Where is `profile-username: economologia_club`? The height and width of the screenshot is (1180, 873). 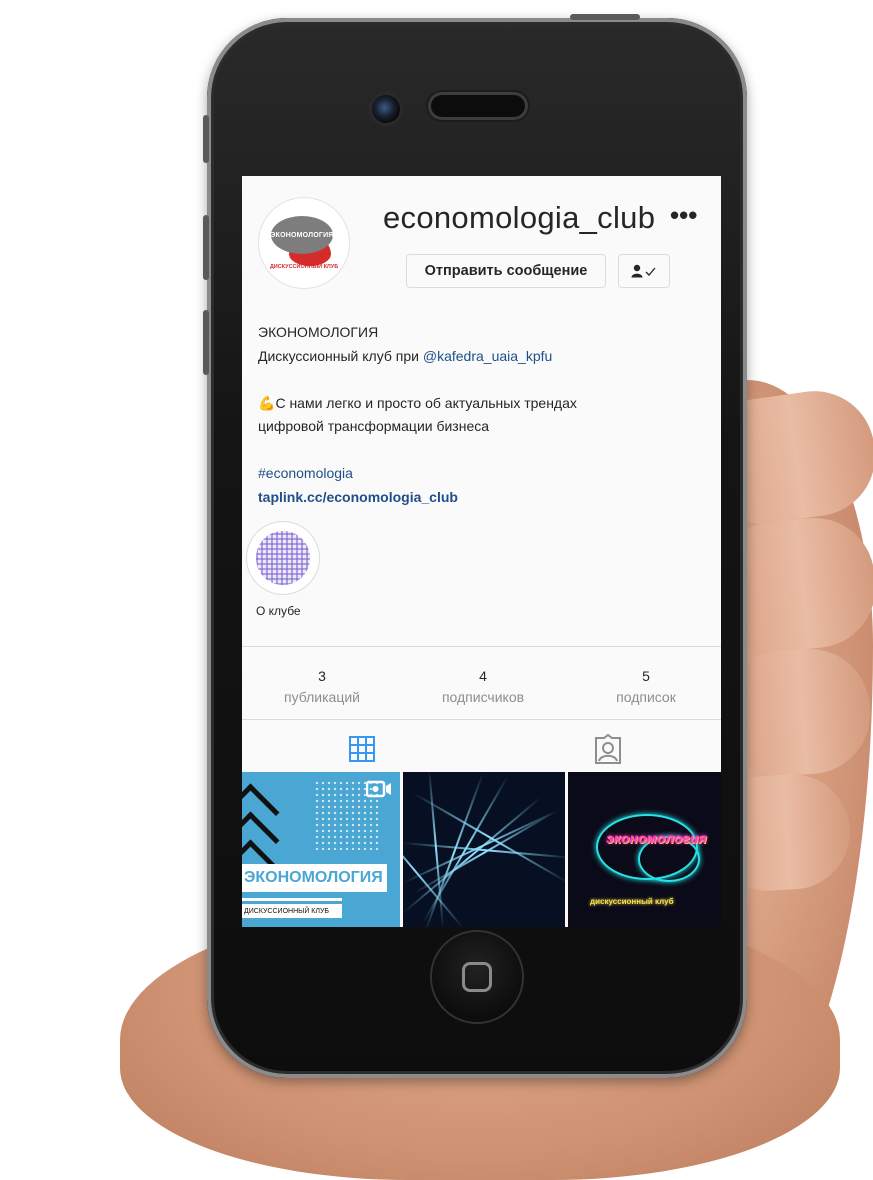
profile-username: economologia_club is located at coordinates (519, 217).